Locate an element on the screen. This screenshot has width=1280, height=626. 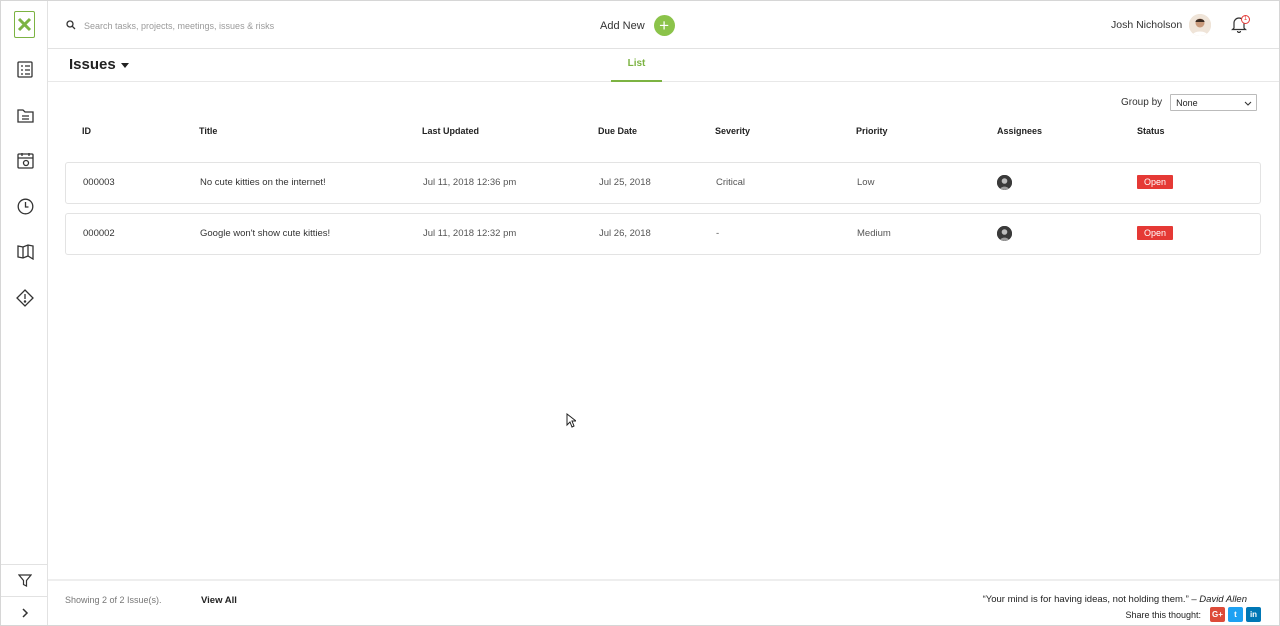
results-count: Showing 2 of 2 Issue(s). is located at coordinates (113, 600).